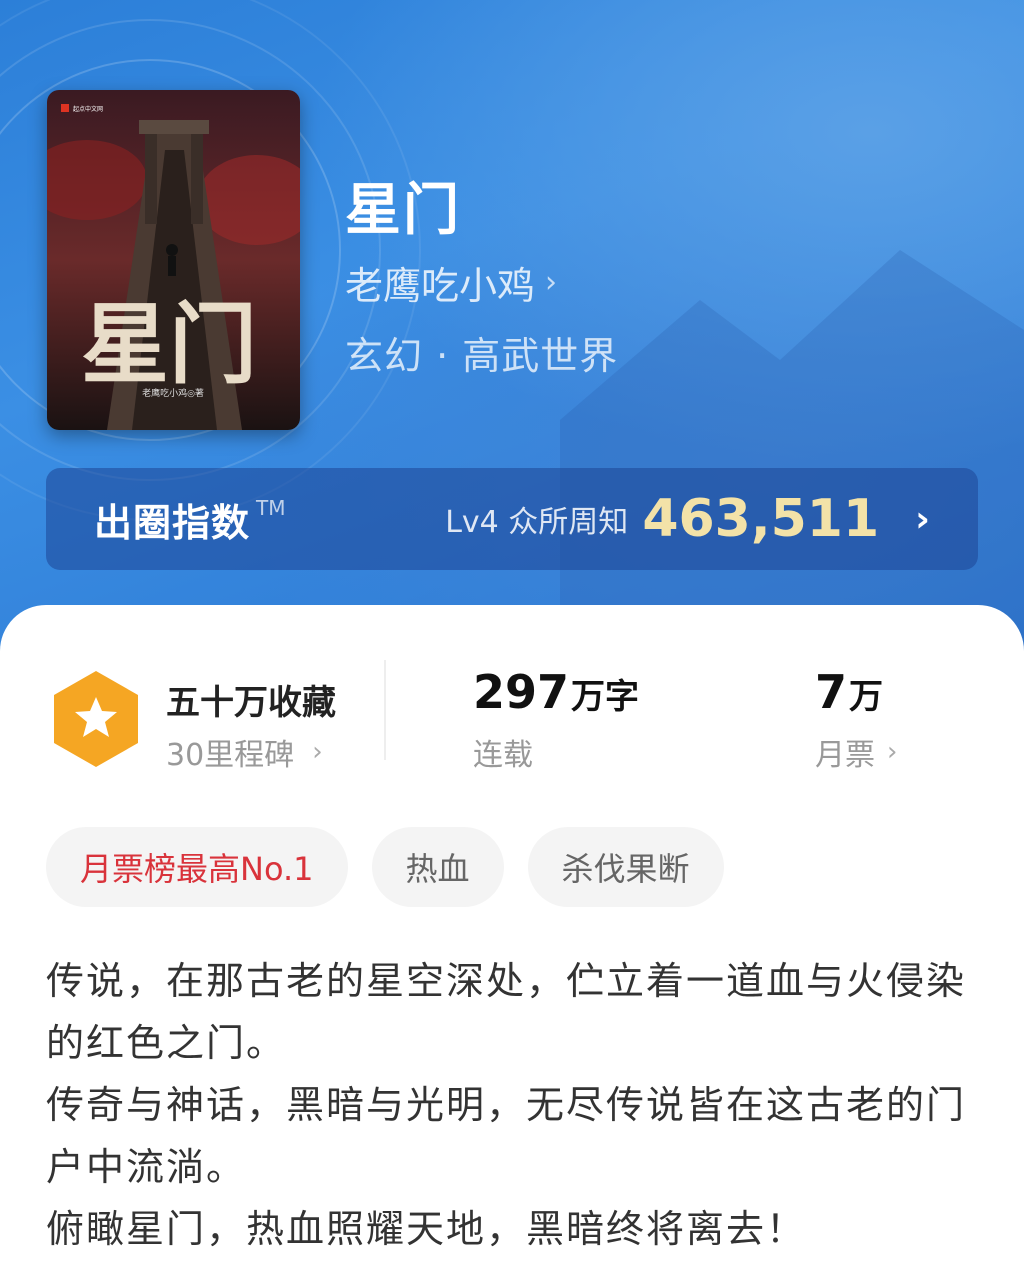 The image size is (1024, 1280). I want to click on divider, so click(385, 710).